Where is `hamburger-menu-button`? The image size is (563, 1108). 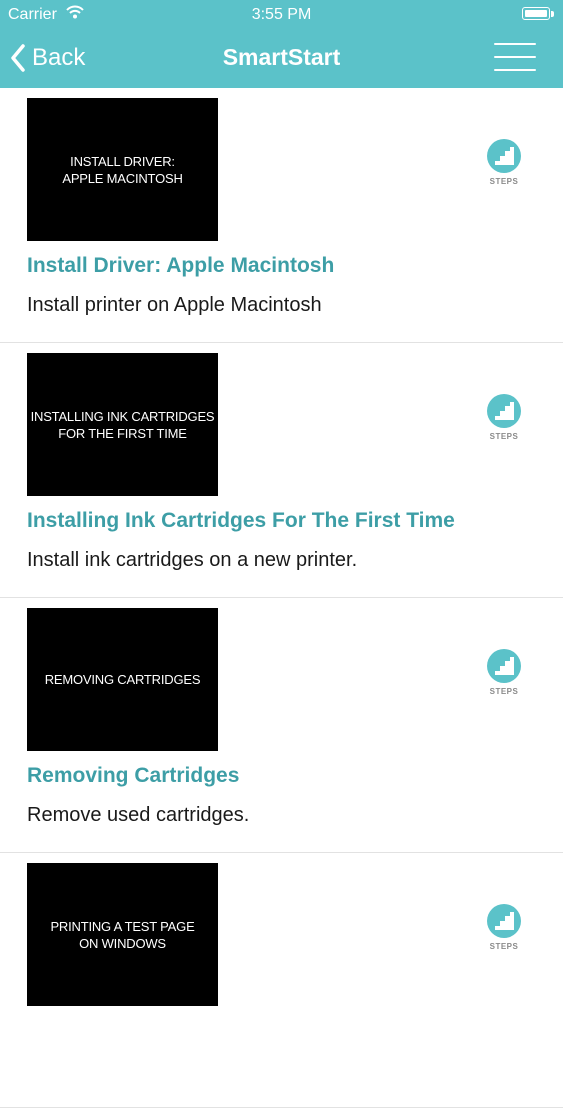
hamburger-menu-button is located at coordinates (515, 58).